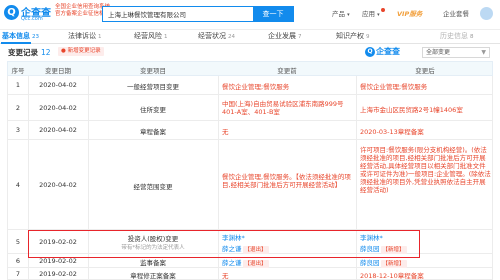  I want to click on tab-count: 24, so click(231, 37).